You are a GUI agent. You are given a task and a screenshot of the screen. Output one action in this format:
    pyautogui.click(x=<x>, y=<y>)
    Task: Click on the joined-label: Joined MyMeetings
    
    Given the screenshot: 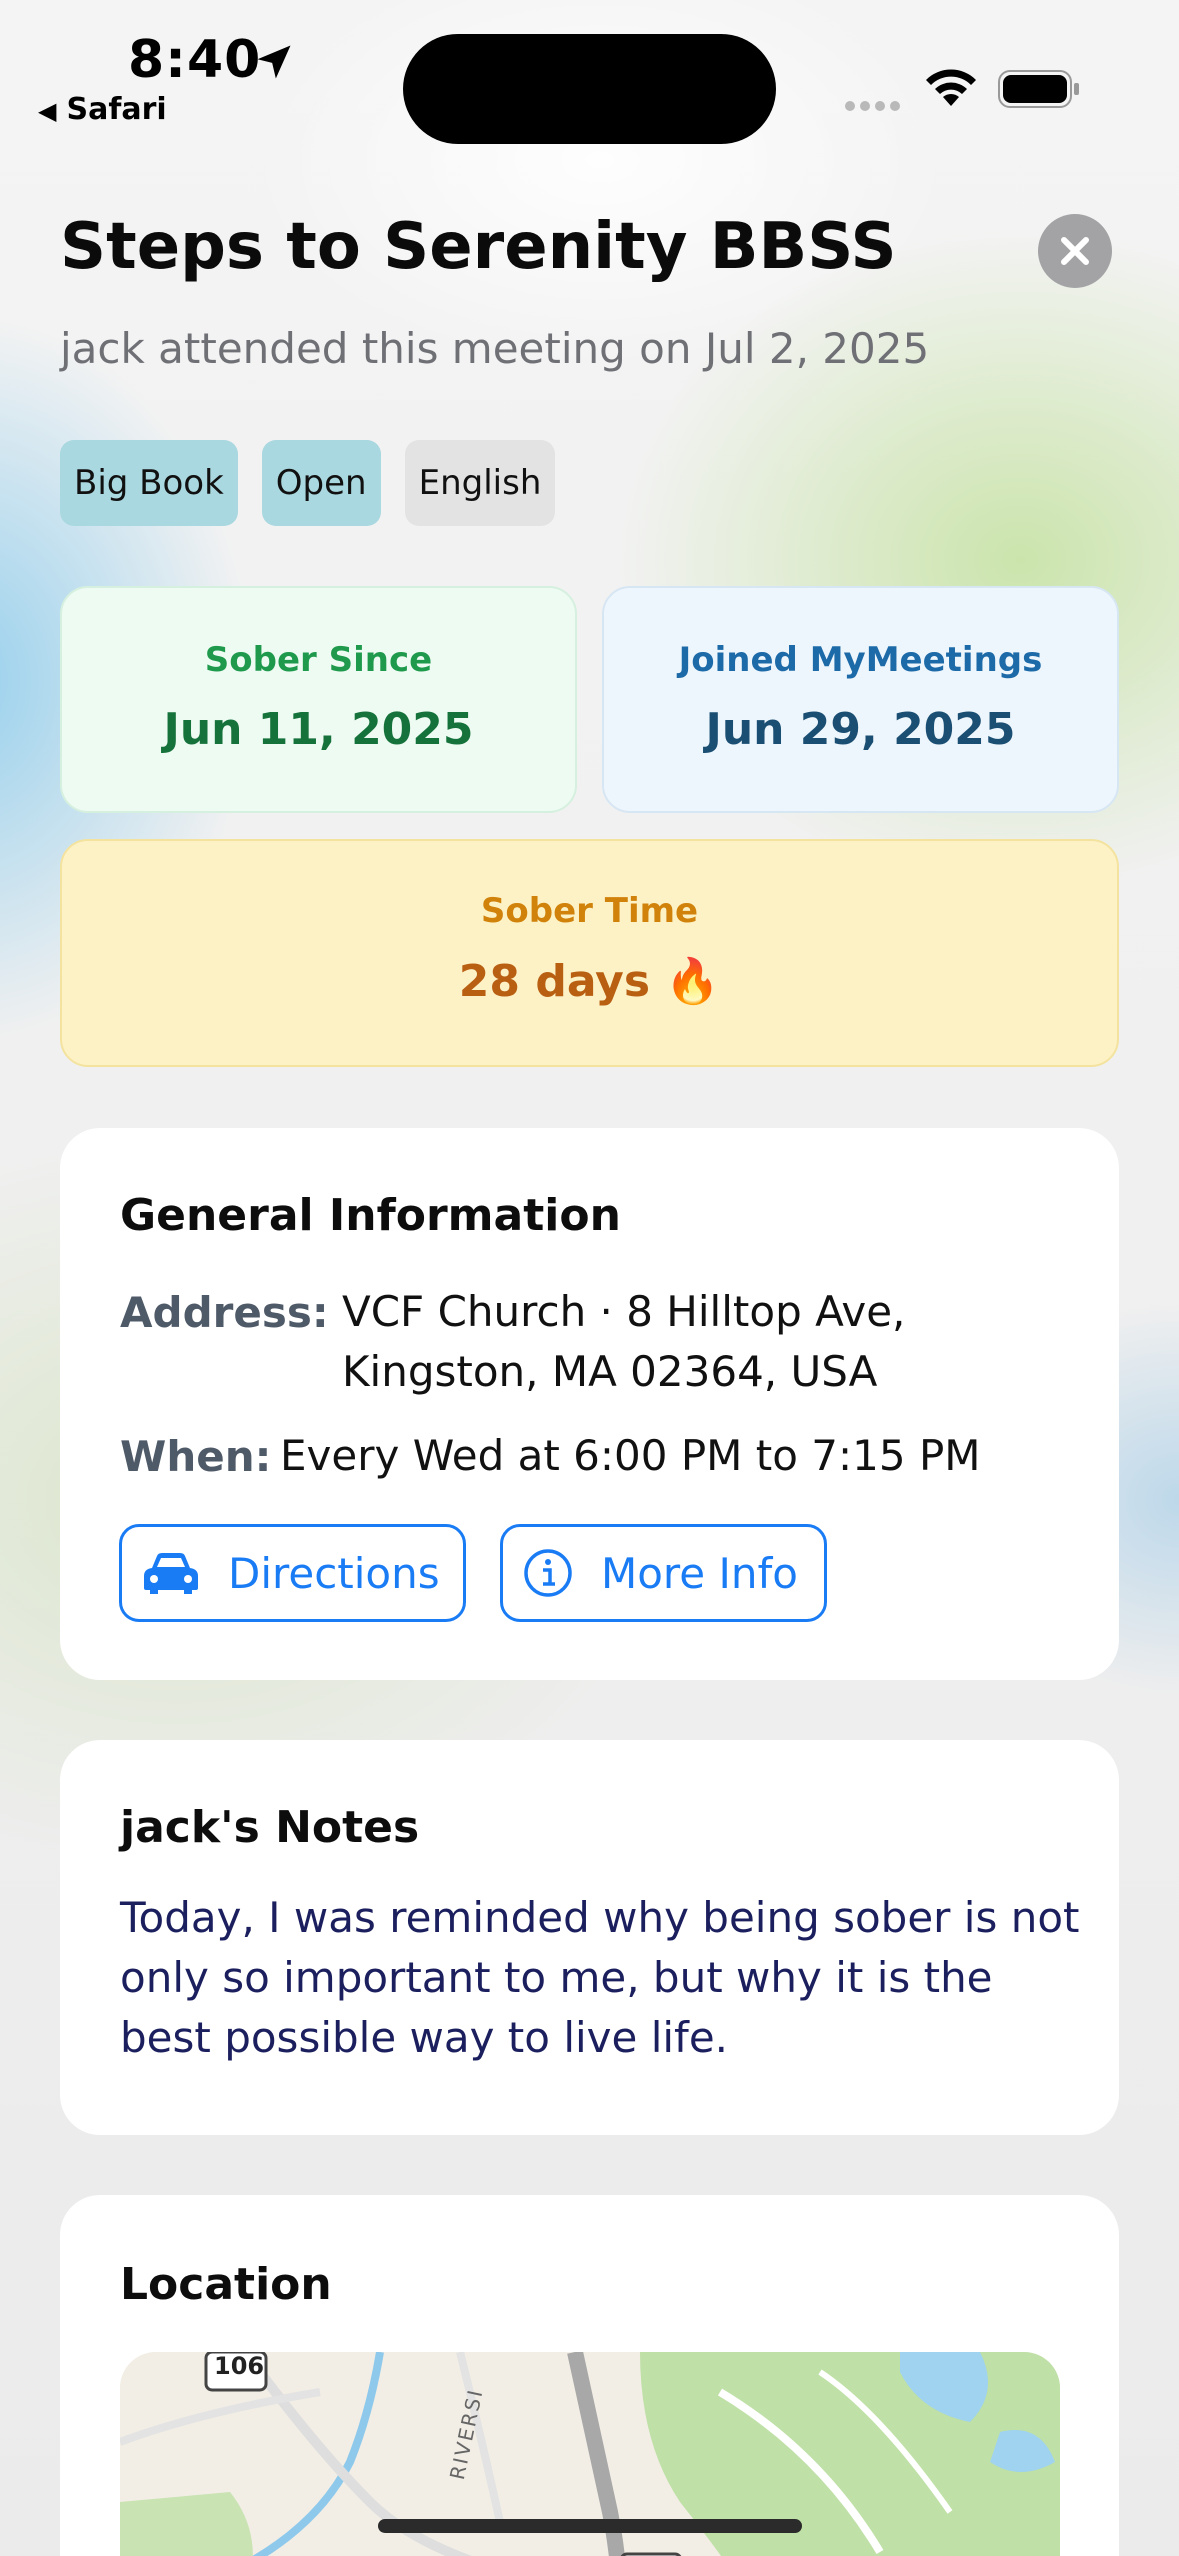 What is the action you would take?
    pyautogui.click(x=860, y=660)
    